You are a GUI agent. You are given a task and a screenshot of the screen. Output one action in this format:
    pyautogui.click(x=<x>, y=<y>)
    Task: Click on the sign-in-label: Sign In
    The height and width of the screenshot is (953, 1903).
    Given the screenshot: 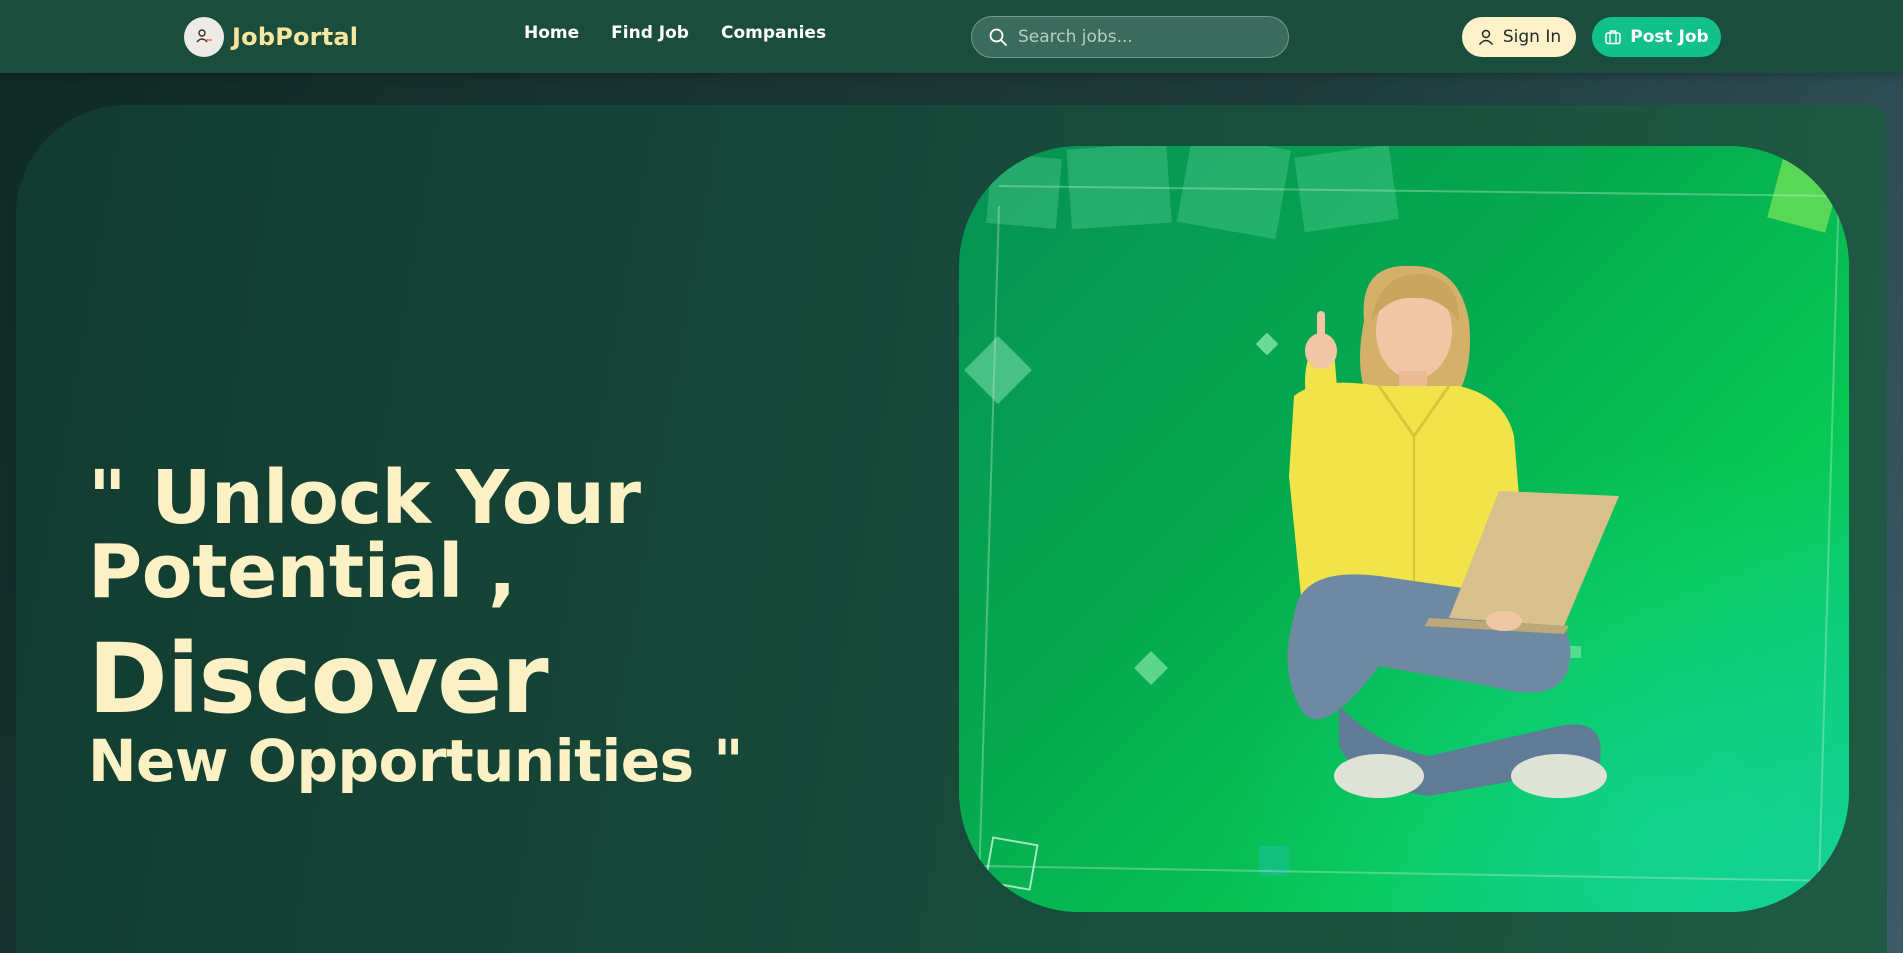 What is the action you would take?
    pyautogui.click(x=1532, y=37)
    